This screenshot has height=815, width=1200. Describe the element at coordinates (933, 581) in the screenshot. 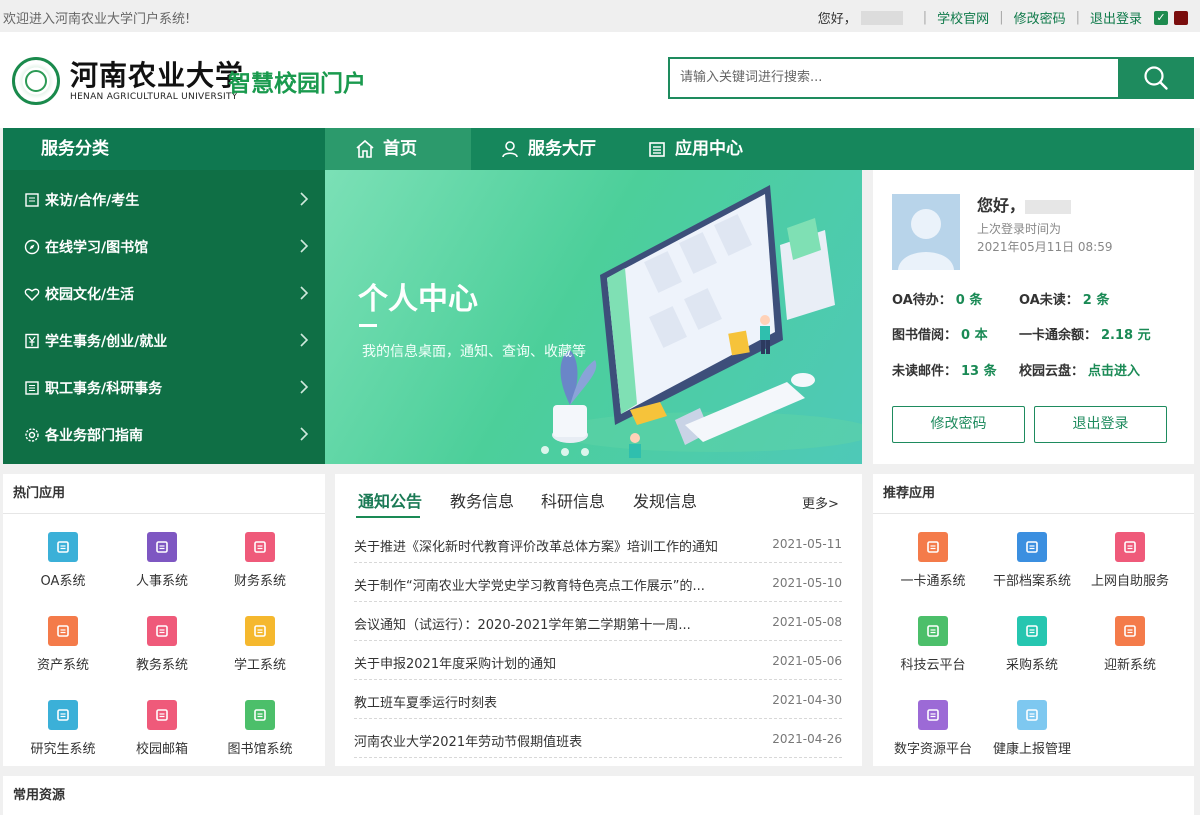

I see `app-label: 一卡通系统` at that location.